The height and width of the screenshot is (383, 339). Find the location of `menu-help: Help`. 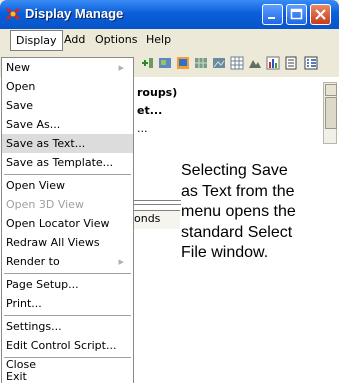

menu-help: Help is located at coordinates (158, 39).